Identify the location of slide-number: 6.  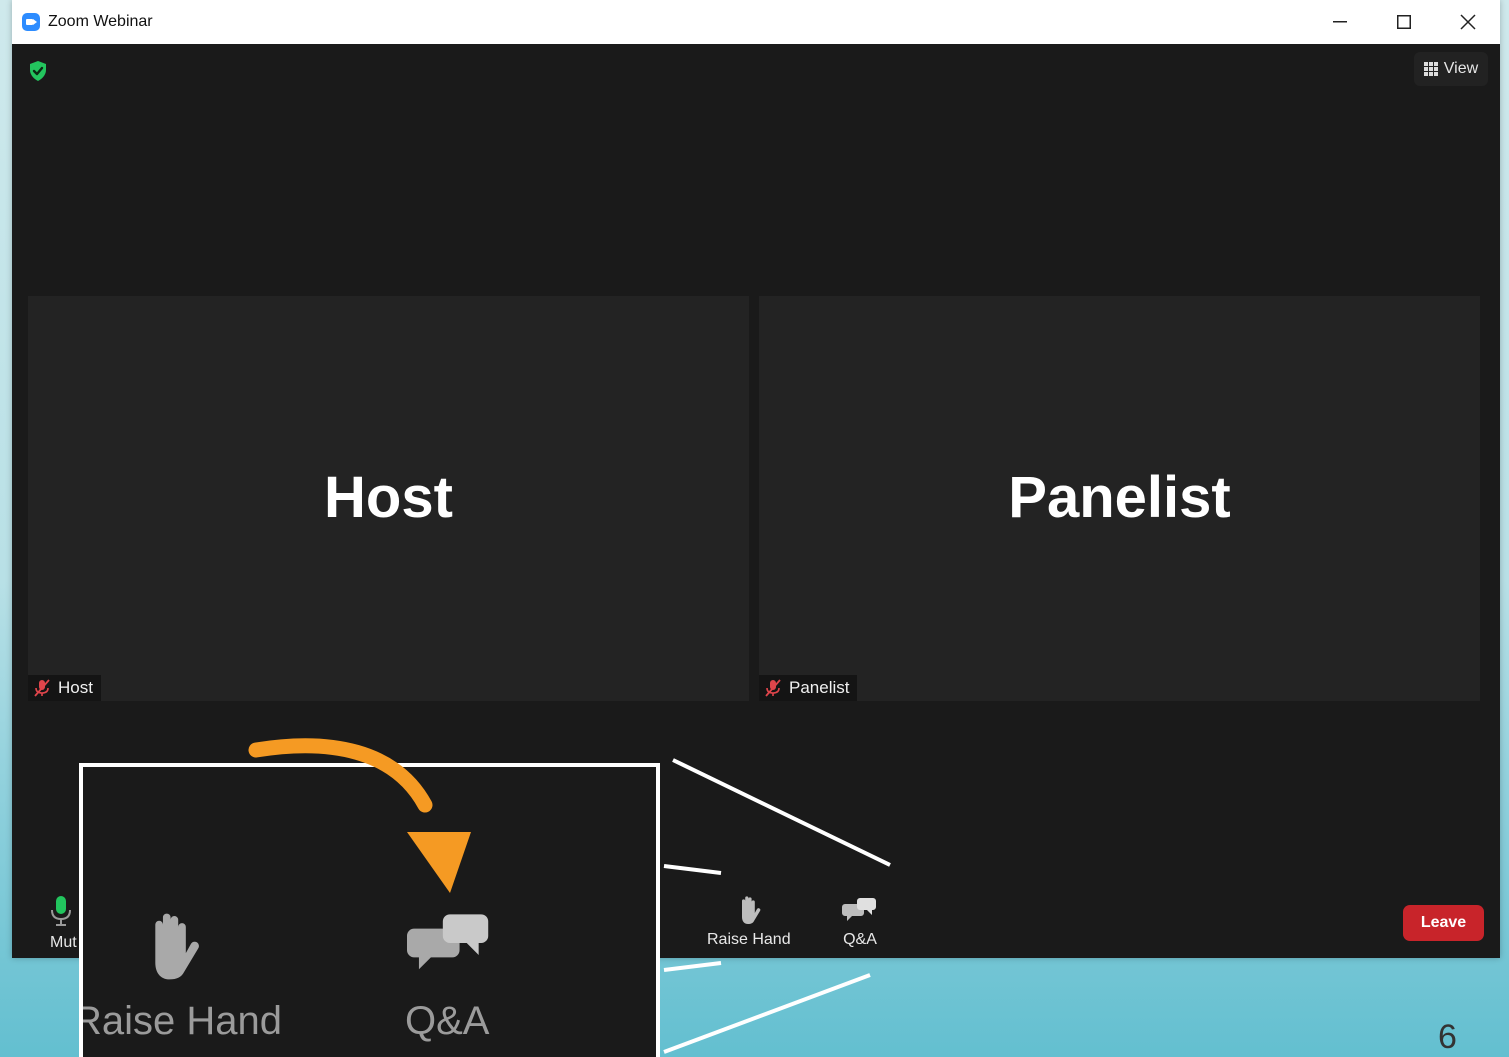
(1447, 1037).